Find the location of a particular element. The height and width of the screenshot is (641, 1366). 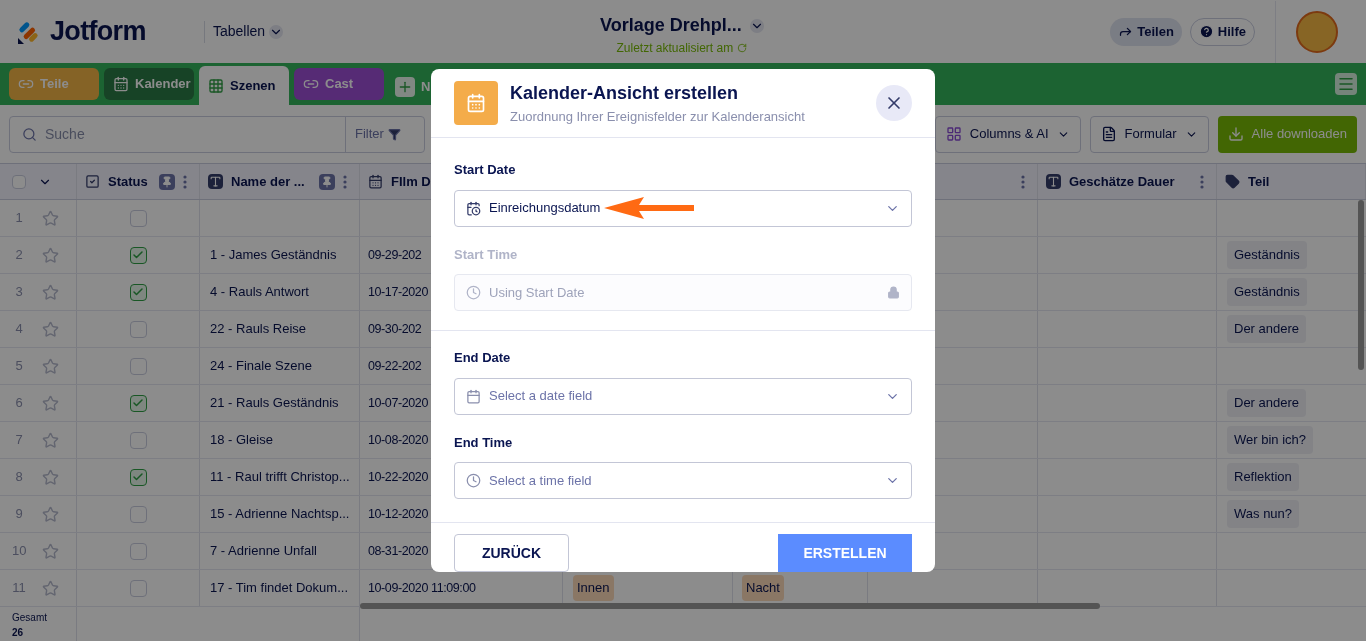

select-field: Einreichungsdatum is located at coordinates (683, 208).